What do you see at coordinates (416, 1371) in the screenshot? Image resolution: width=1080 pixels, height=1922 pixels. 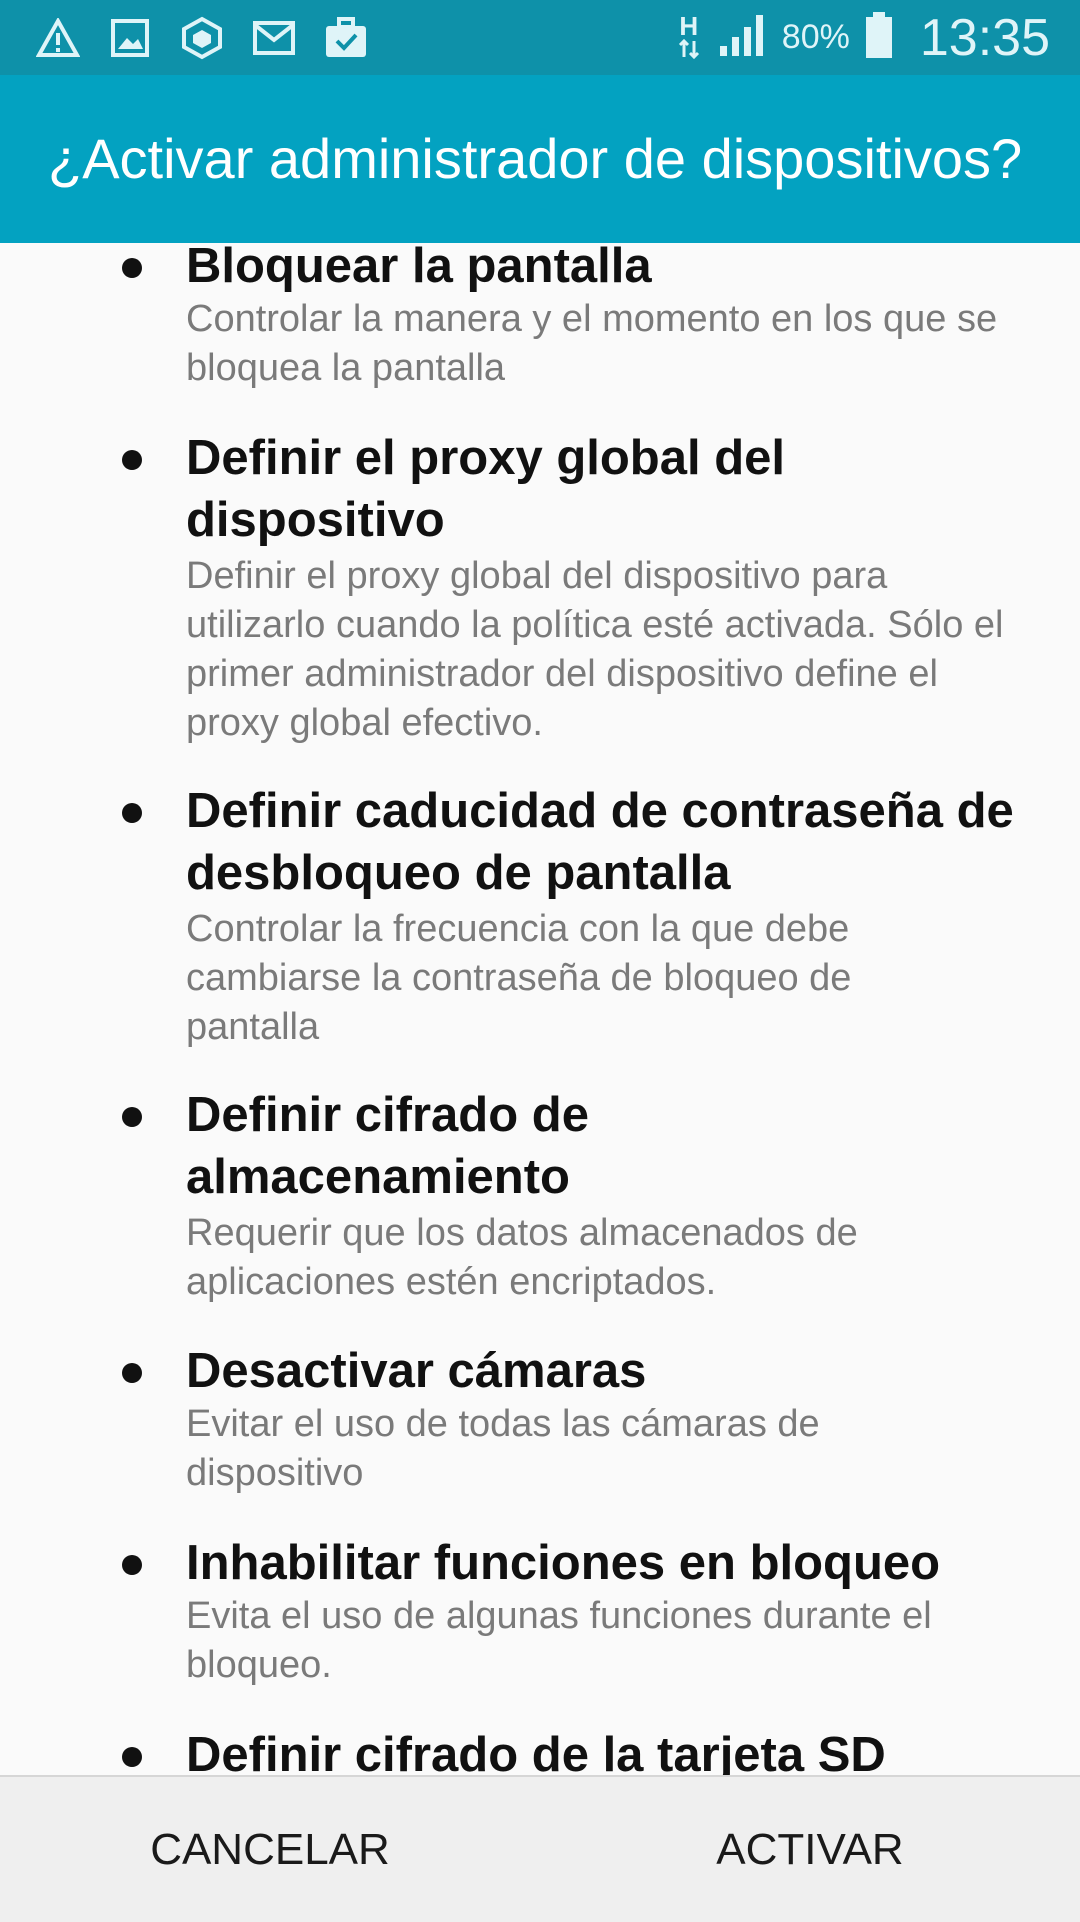 I see `policy-title: Desactivar cámaras` at bounding box center [416, 1371].